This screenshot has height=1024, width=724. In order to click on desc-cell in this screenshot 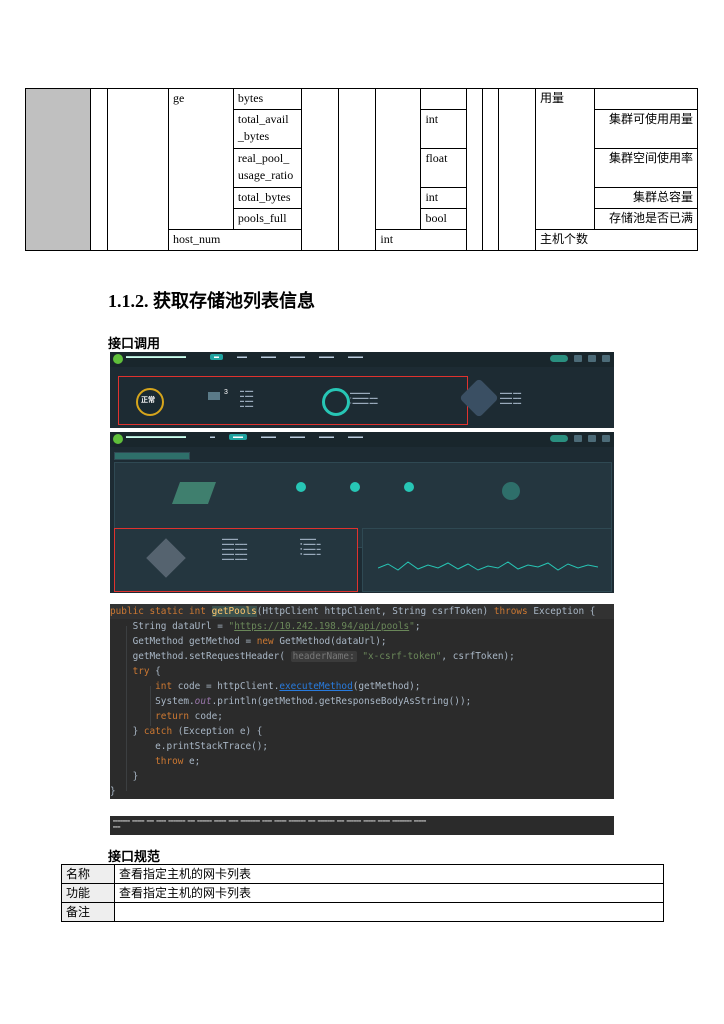, I will do `click(646, 99)`.